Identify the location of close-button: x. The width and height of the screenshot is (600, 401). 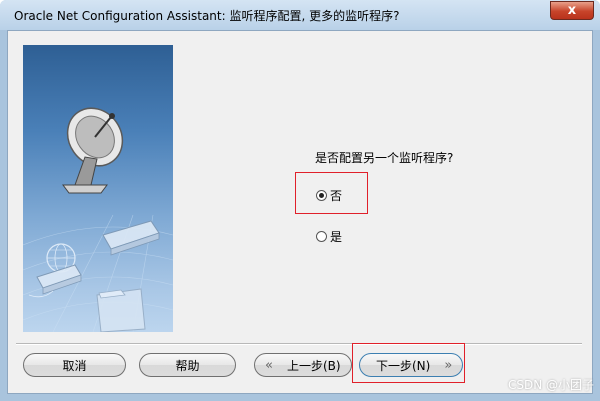
(572, 10).